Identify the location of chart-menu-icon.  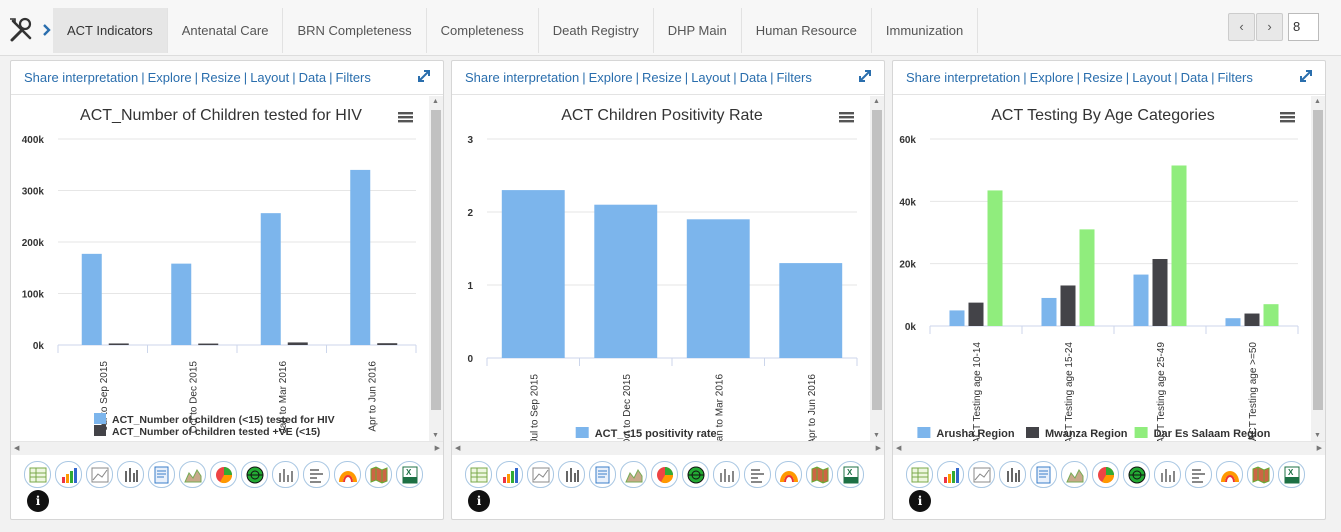
(1287, 117).